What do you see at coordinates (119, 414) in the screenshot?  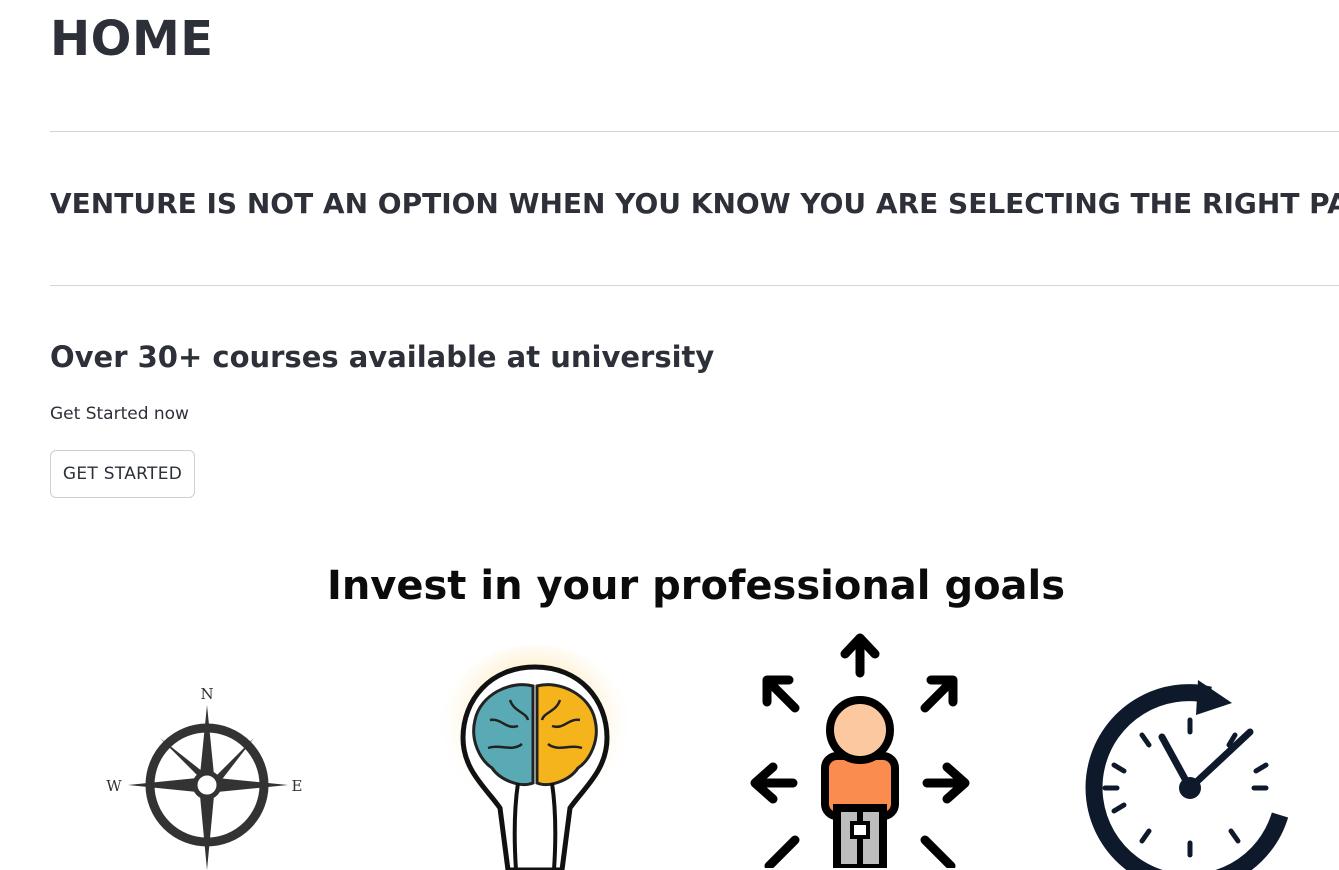 I see `get-started-text: Get Started now` at bounding box center [119, 414].